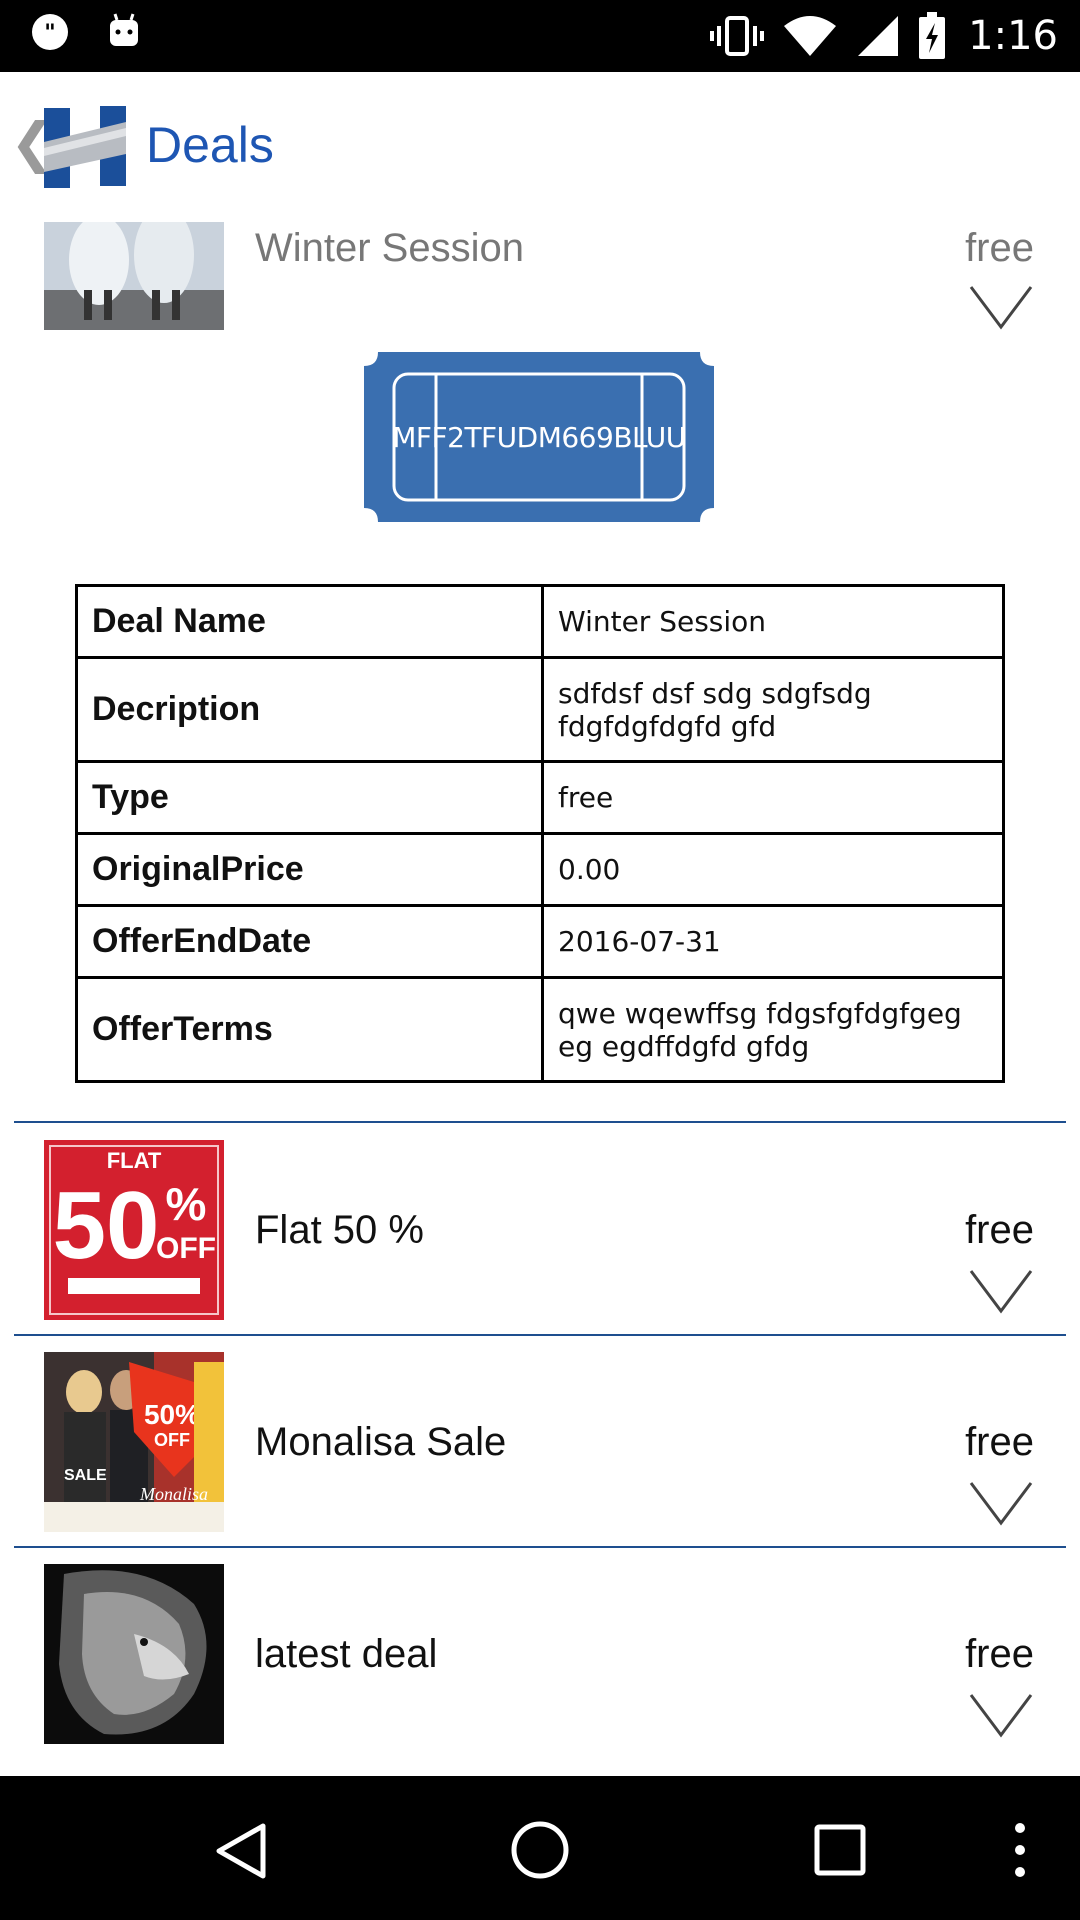 The image size is (1080, 1920). I want to click on app-bar: ❮ Deals, so click(540, 147).